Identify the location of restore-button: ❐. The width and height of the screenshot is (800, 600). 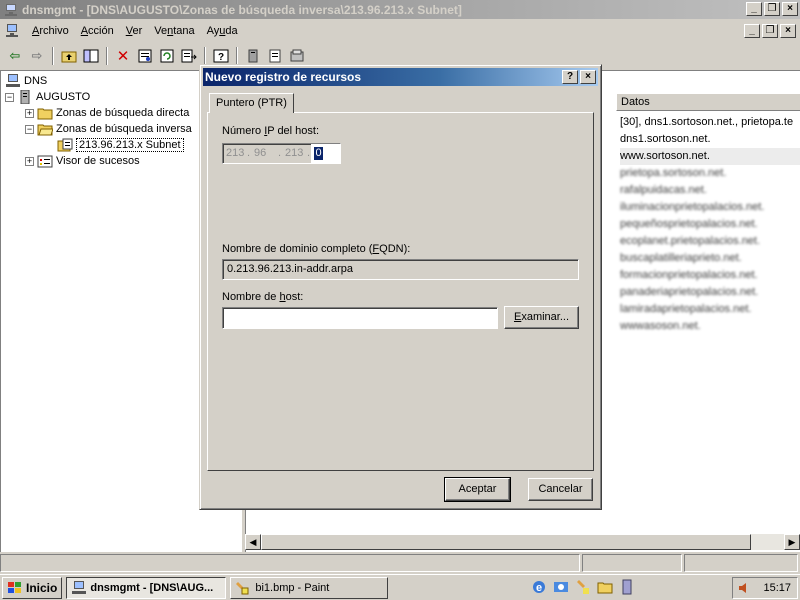
(772, 9).